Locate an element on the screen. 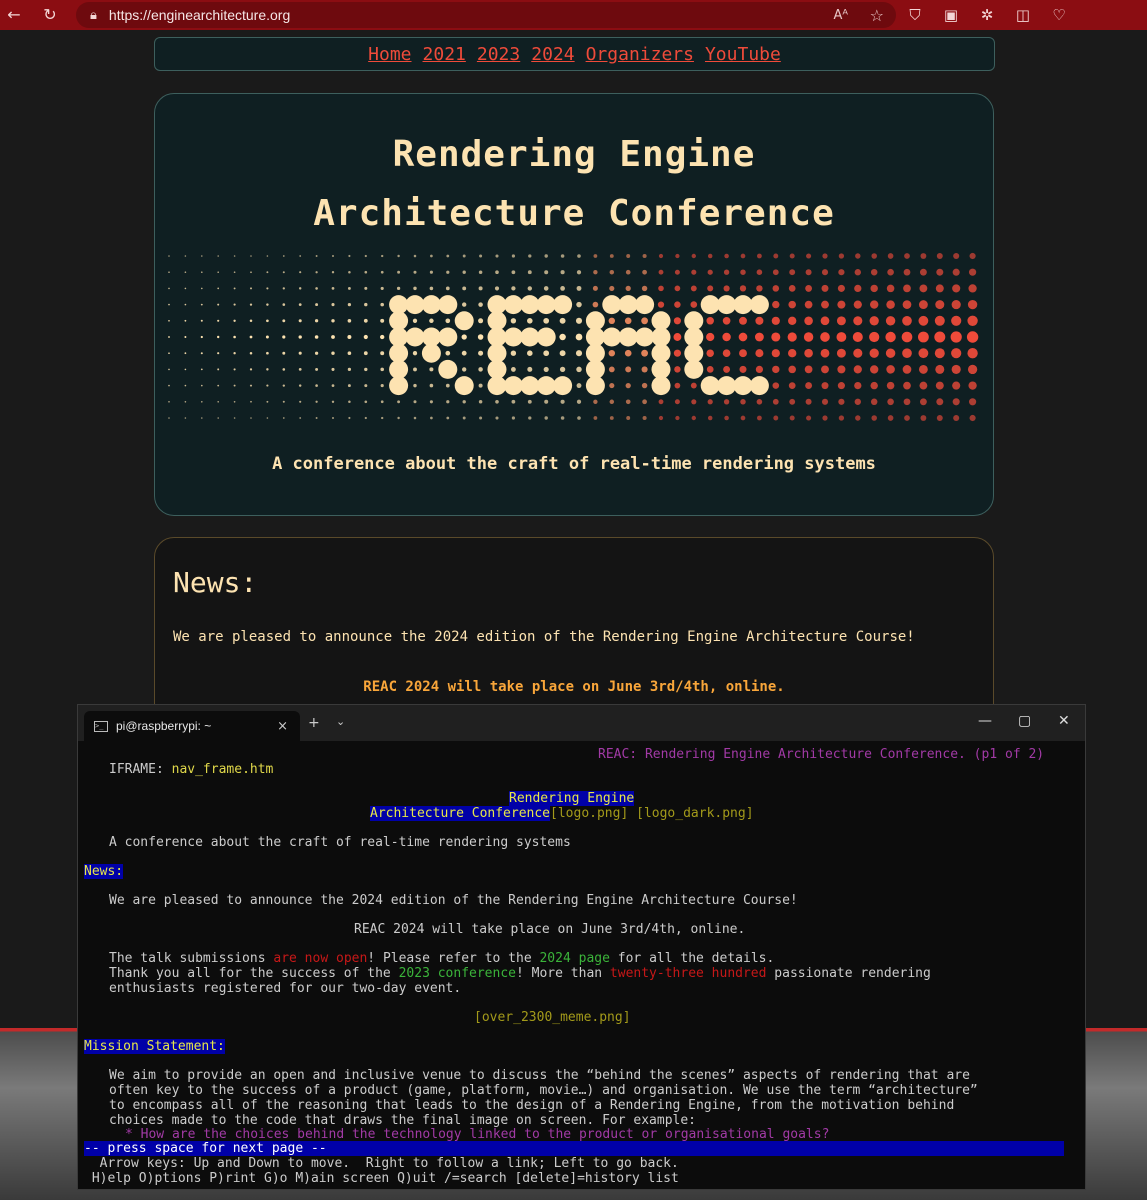 The image size is (1147, 1200). iframe-link: nav_frame.htm is located at coordinates (223, 769).